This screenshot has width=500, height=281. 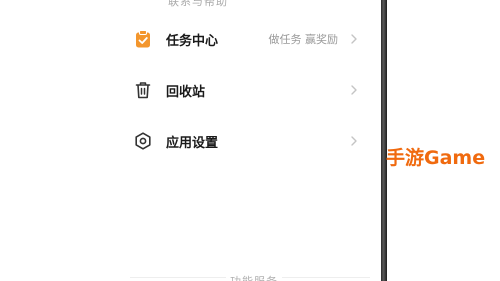 I want to click on section-header-partial: 功能服务, so click(x=254, y=277).